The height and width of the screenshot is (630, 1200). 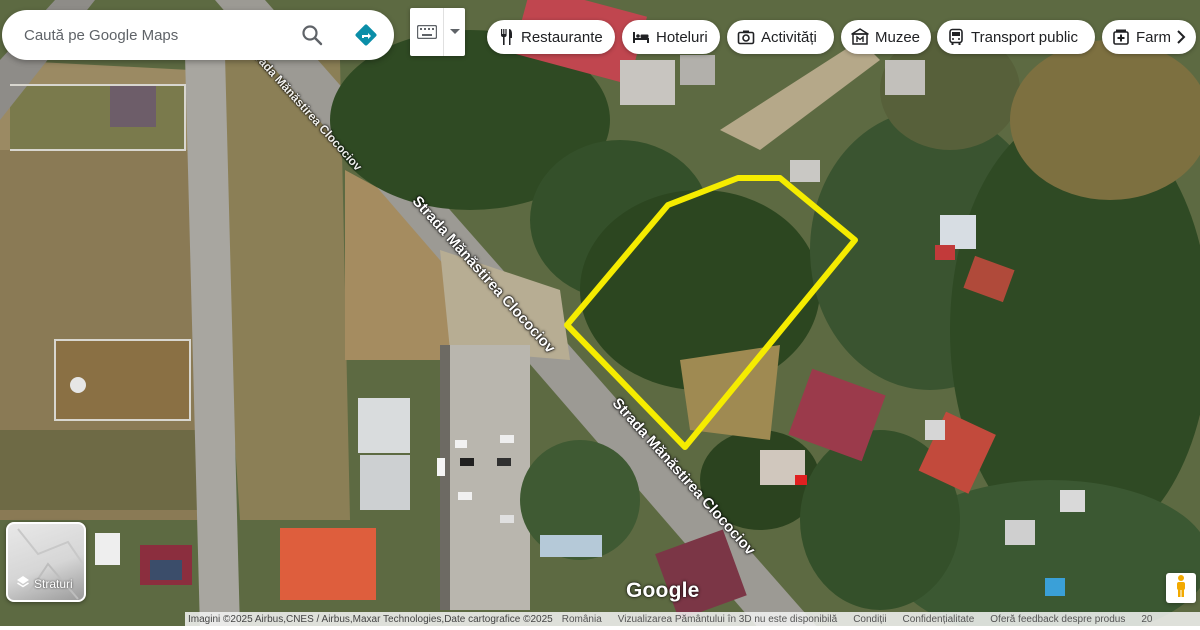 I want to click on chip-label: Muzee, so click(x=898, y=37).